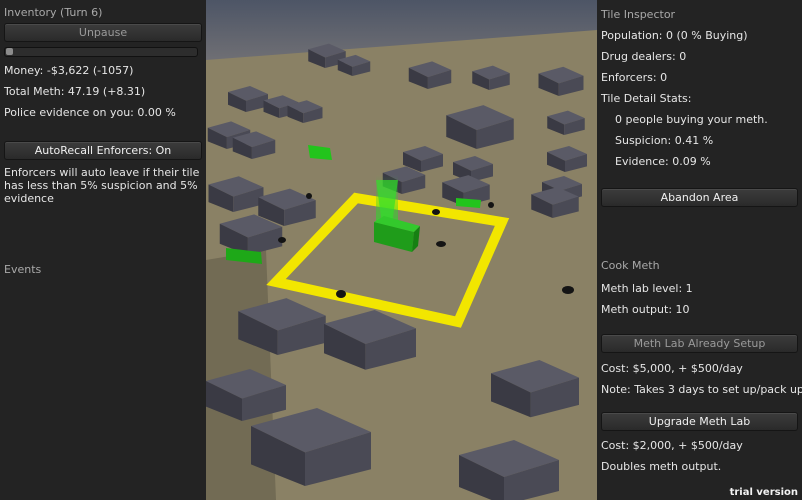 The image size is (802, 500). I want to click on autorecall-enforcers-button: AutoRecall Enforcers: On, so click(103, 150).